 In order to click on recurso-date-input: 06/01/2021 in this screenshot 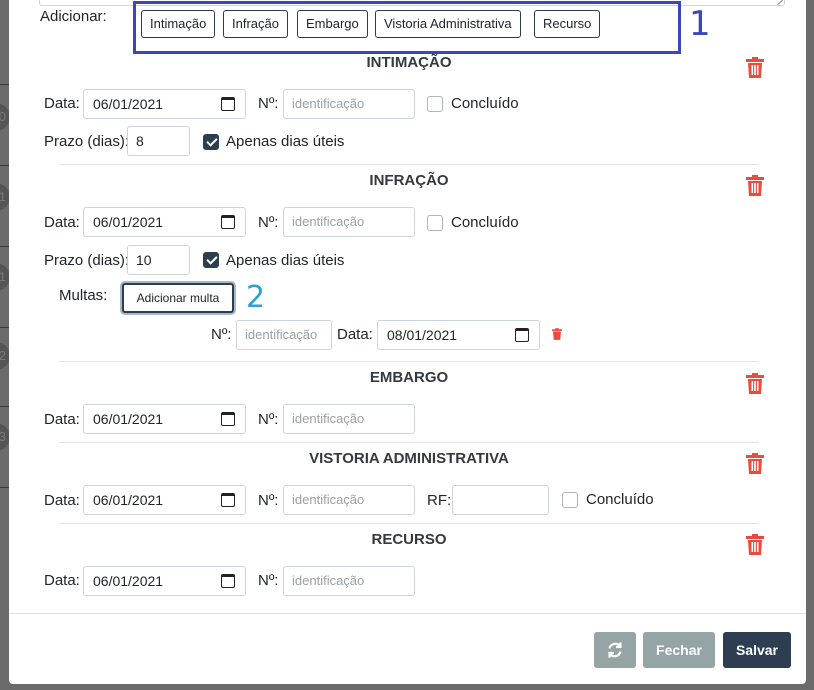, I will do `click(164, 581)`.